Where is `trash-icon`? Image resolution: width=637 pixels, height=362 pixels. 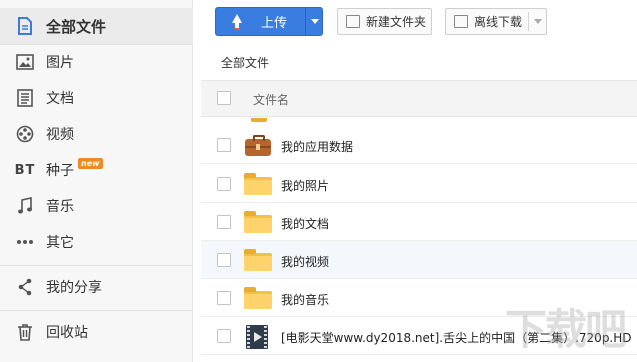
trash-icon is located at coordinates (25, 332).